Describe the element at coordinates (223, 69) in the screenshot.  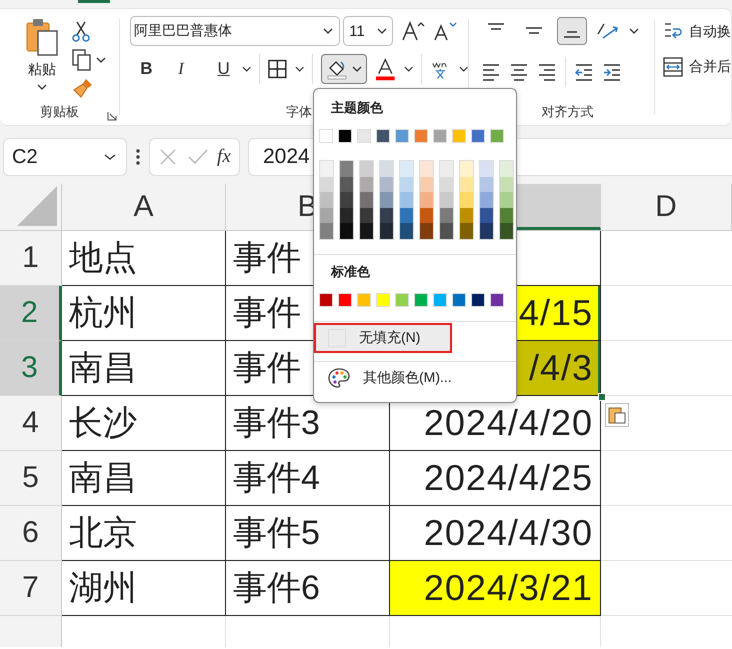
I see `underline-button: U` at that location.